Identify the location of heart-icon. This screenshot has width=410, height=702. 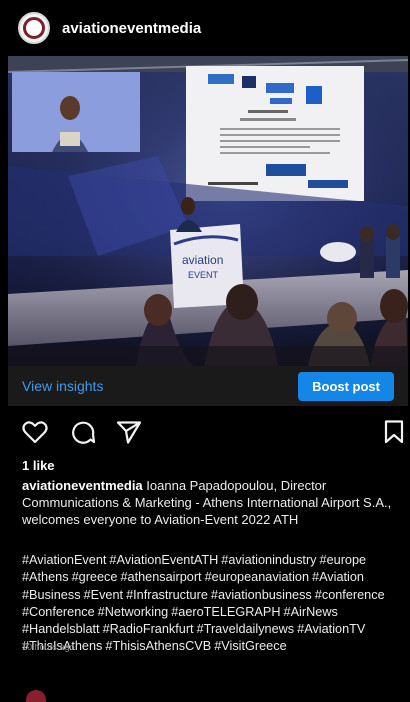
(35, 434).